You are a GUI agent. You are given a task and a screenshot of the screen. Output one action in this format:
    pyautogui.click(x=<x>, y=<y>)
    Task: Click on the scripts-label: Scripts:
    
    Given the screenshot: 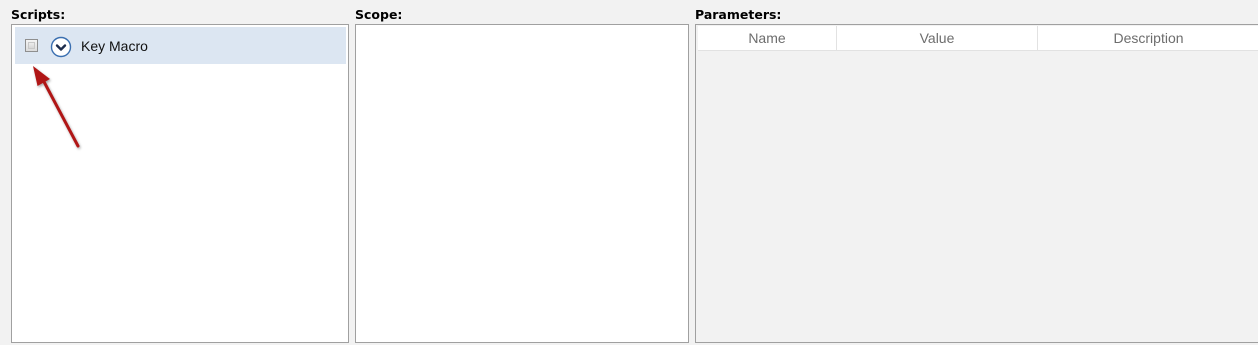 What is the action you would take?
    pyautogui.click(x=38, y=14)
    